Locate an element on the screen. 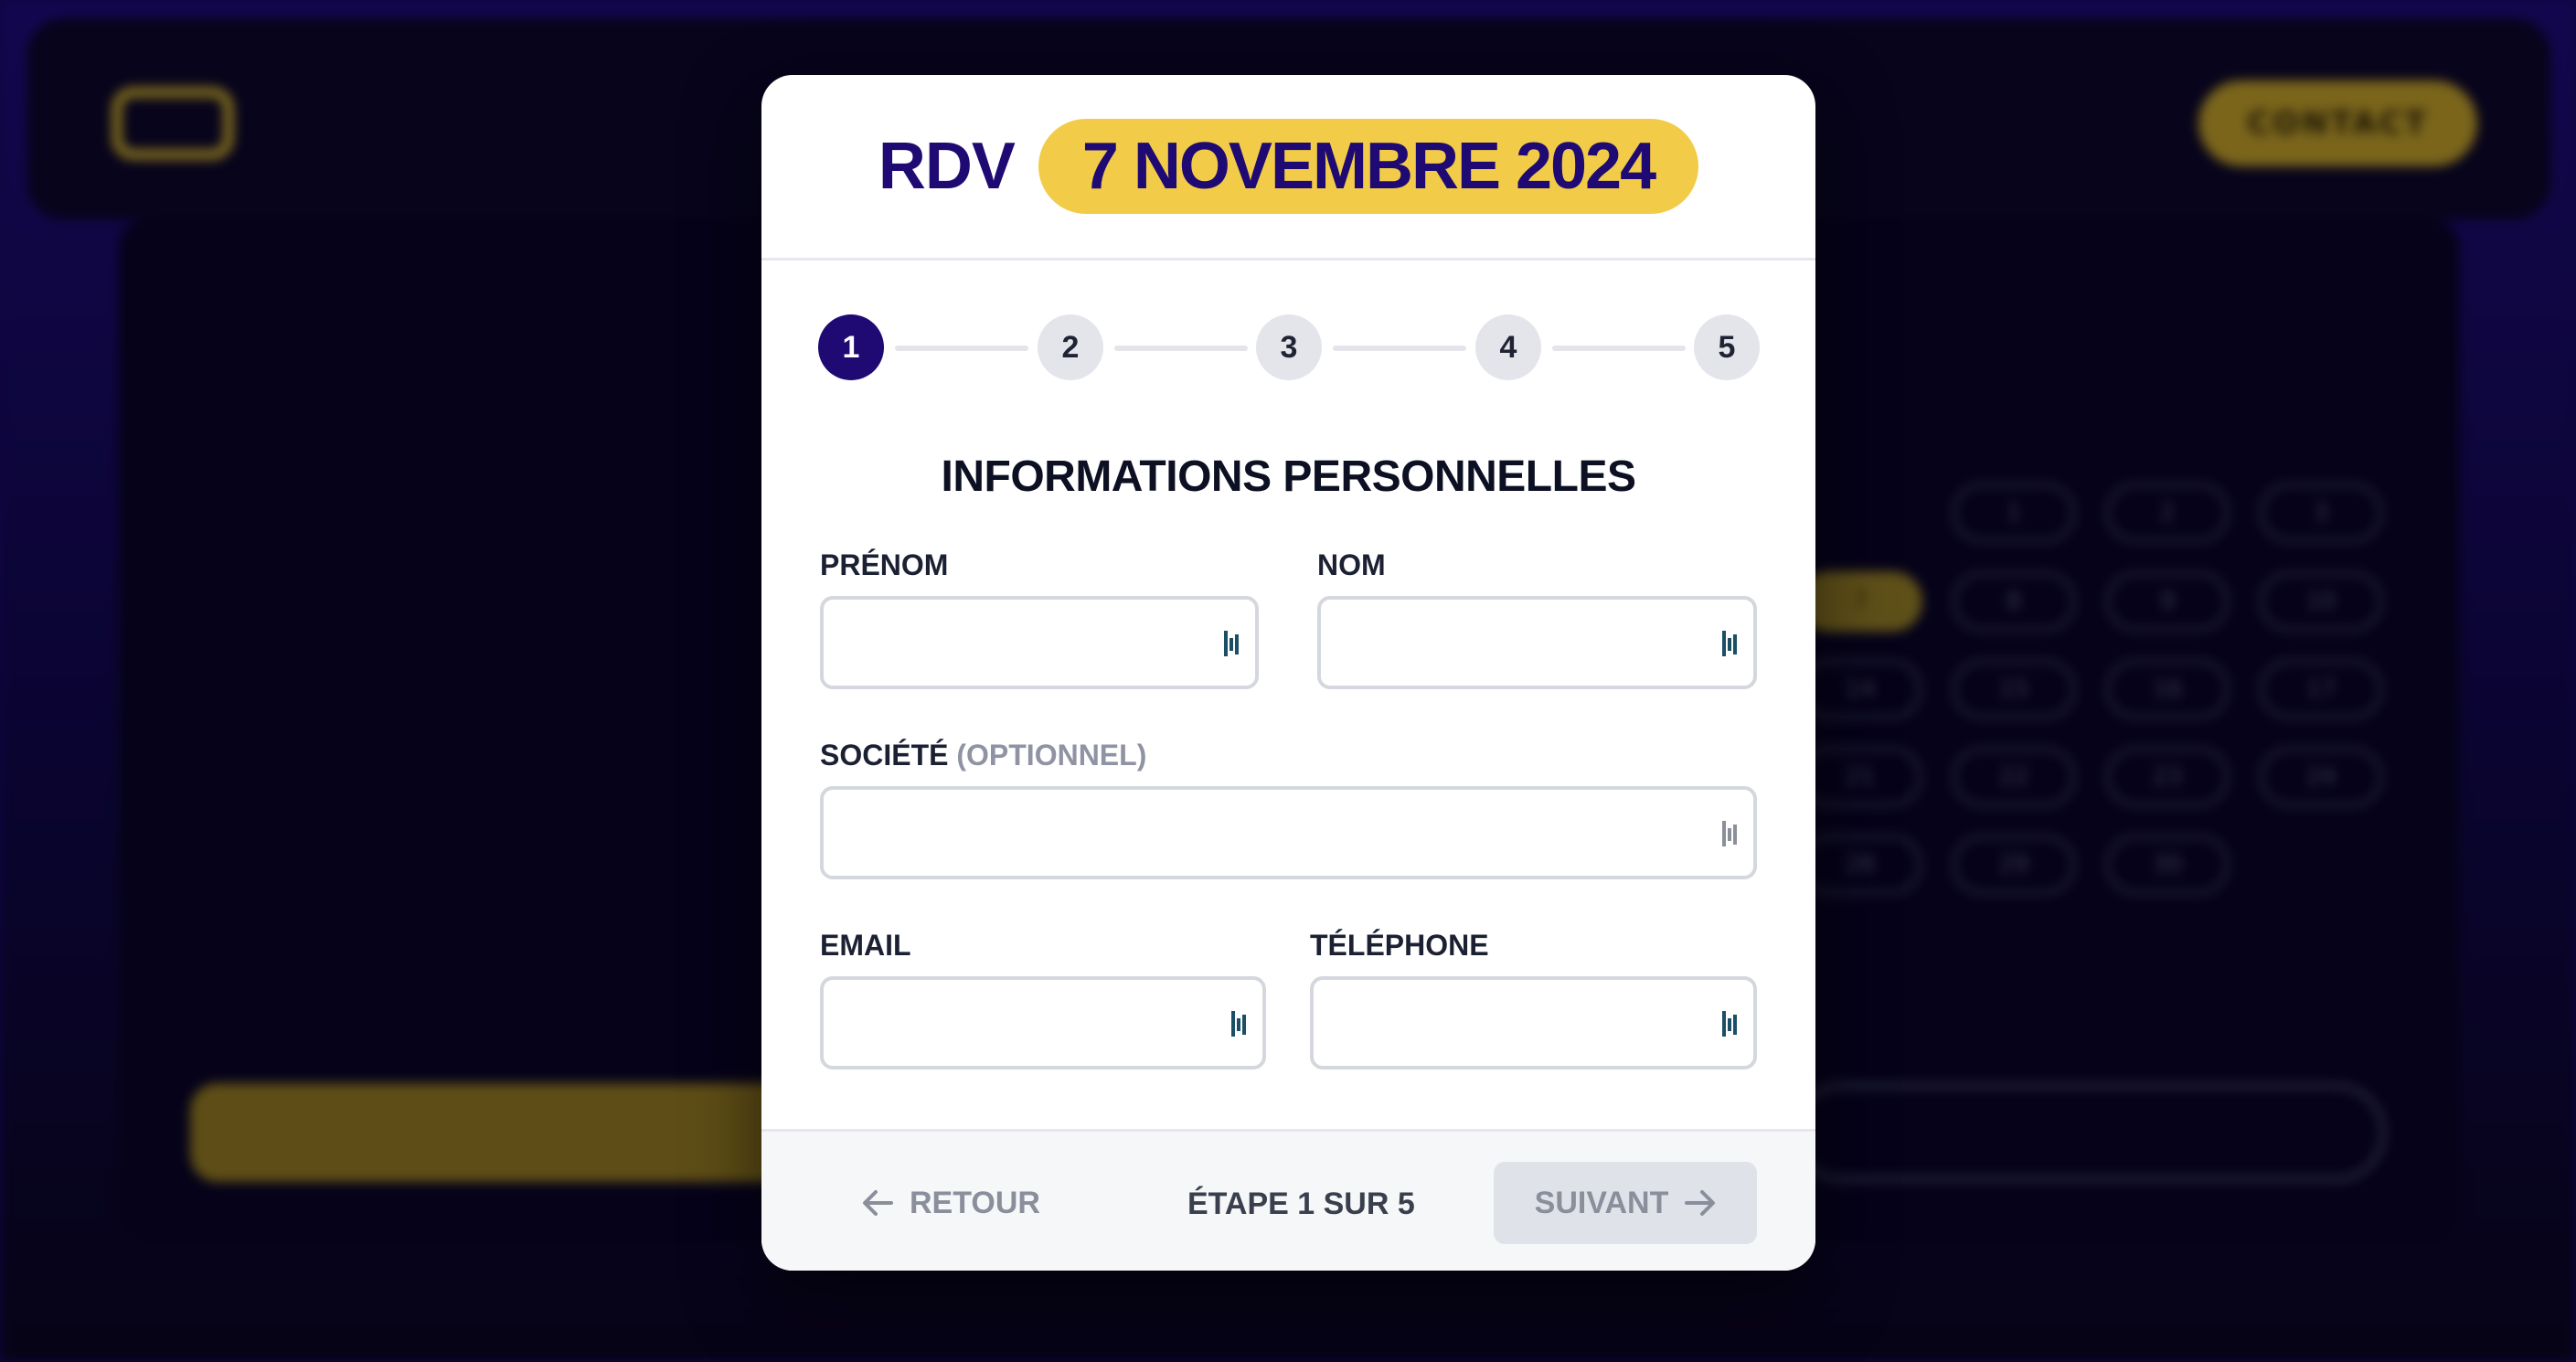  modal-header: RDV 7 NOVEMBRE 2024 is located at coordinates (1288, 168).